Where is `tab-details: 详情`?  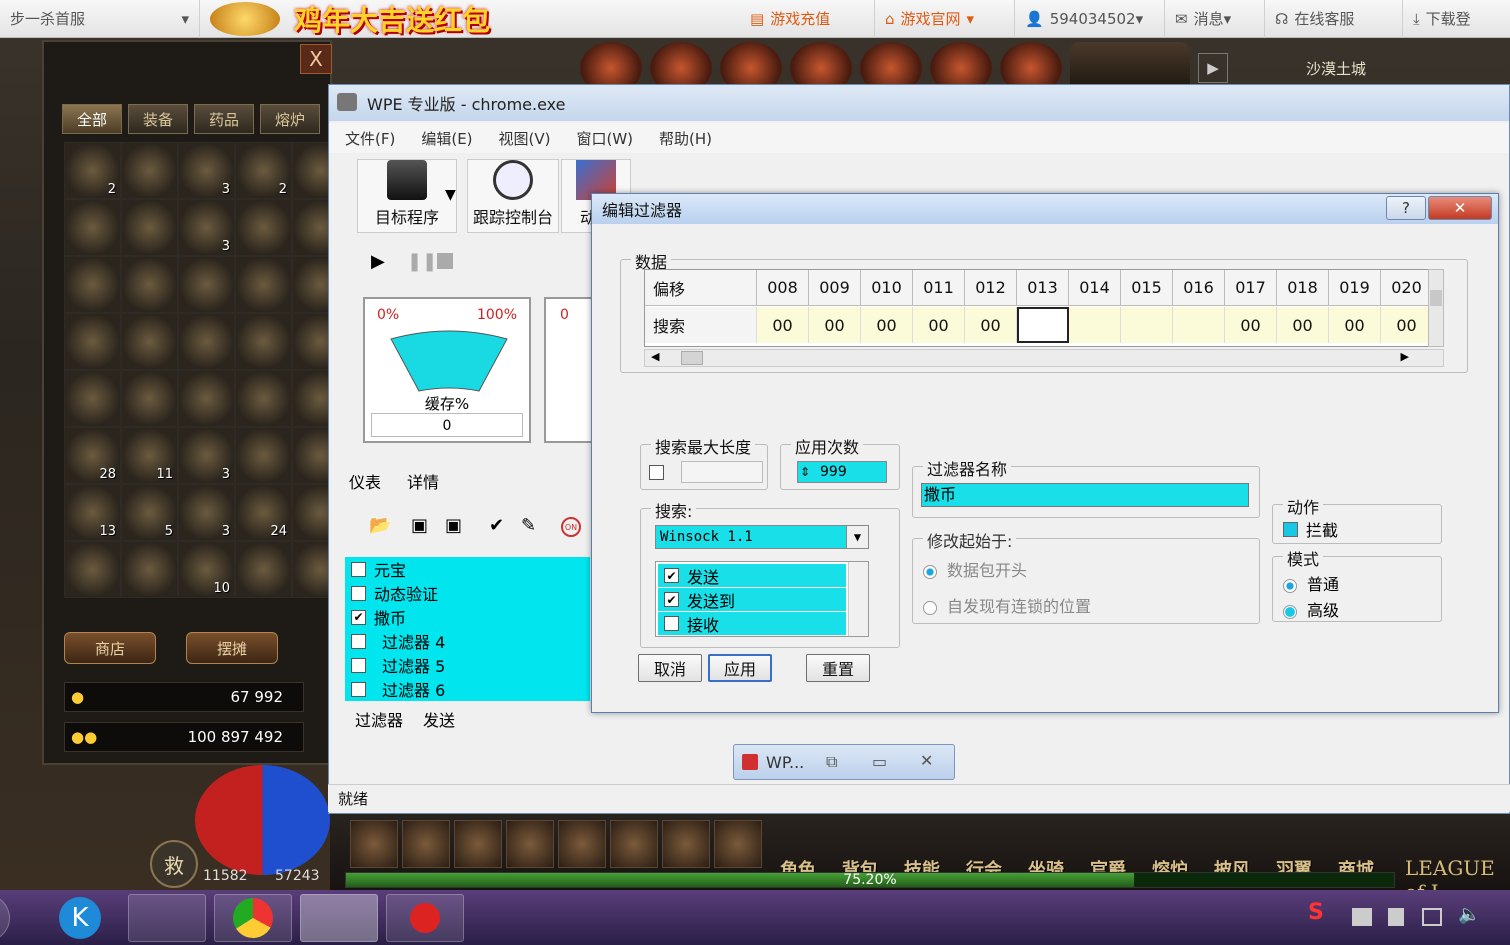 tab-details: 详情 is located at coordinates (423, 481).